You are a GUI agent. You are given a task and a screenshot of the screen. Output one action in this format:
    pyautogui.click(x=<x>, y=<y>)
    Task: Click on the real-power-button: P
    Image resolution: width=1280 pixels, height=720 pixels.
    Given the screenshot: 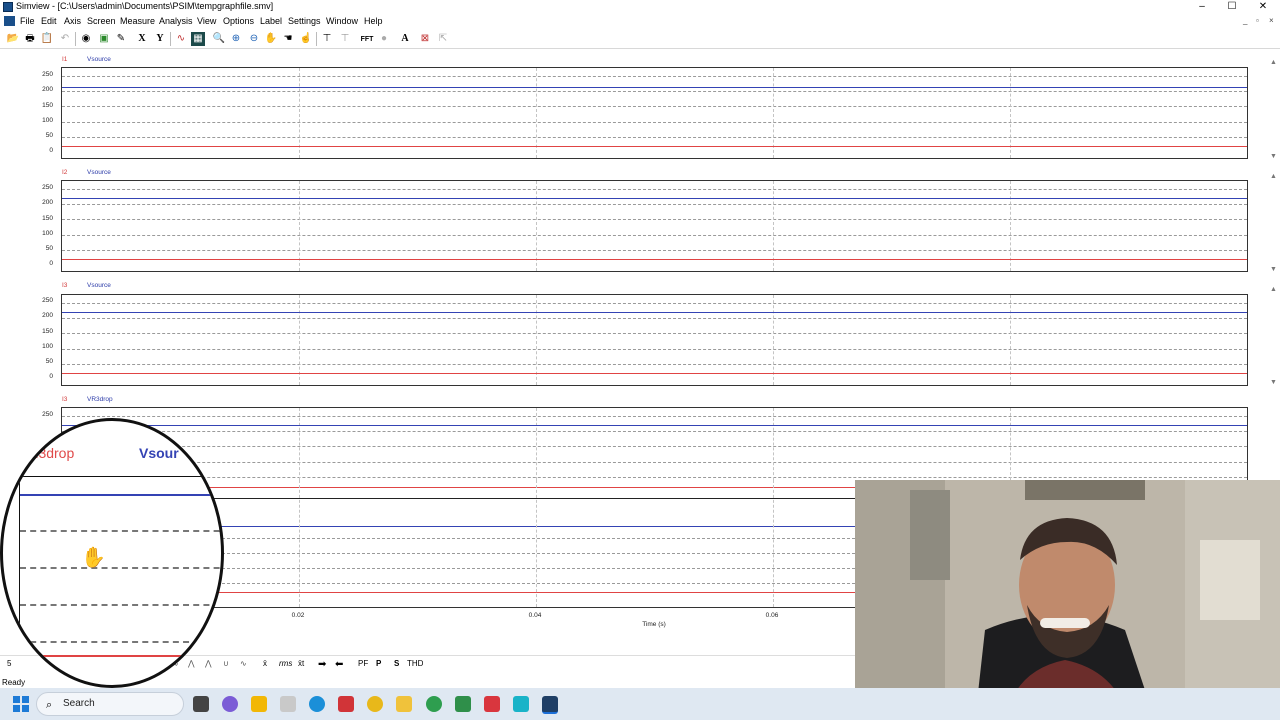 What is the action you would take?
    pyautogui.click(x=378, y=663)
    